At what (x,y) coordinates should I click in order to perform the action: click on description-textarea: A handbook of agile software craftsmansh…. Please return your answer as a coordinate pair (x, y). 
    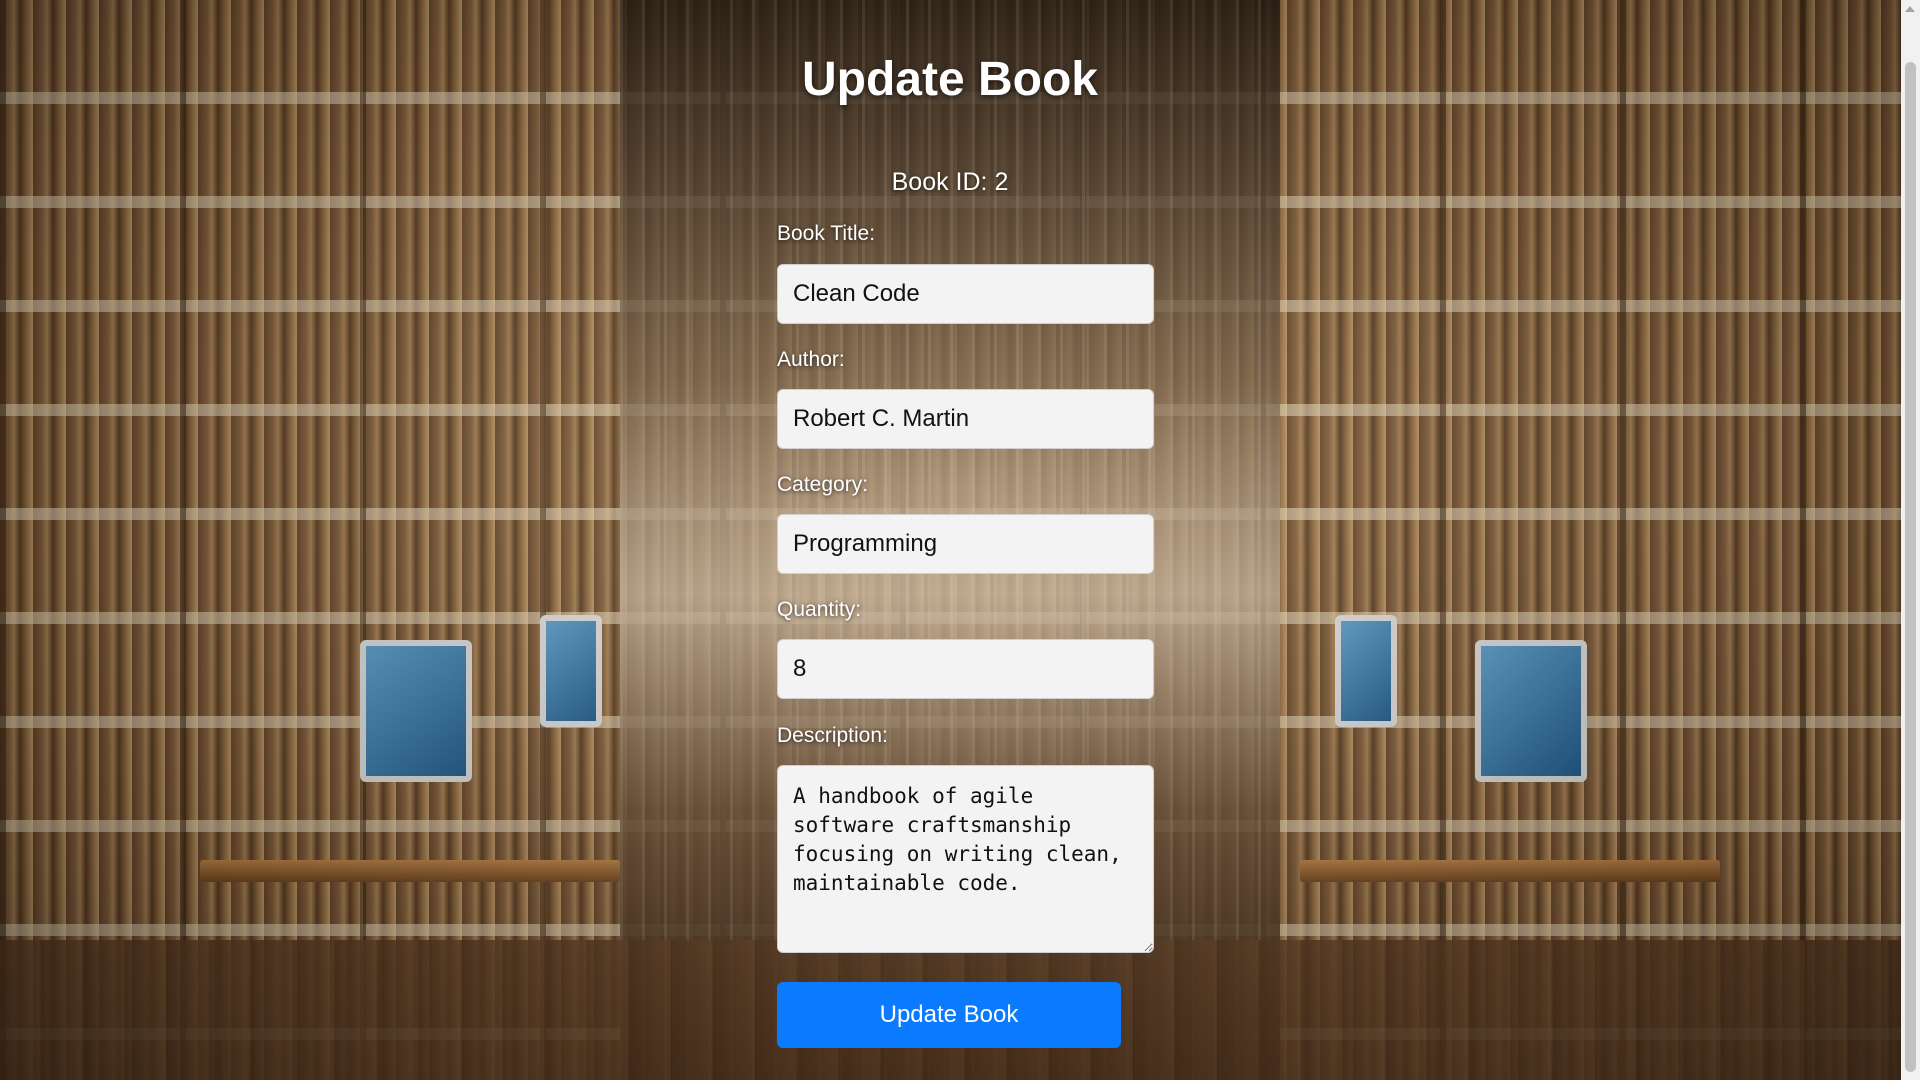
    Looking at the image, I should click on (965, 859).